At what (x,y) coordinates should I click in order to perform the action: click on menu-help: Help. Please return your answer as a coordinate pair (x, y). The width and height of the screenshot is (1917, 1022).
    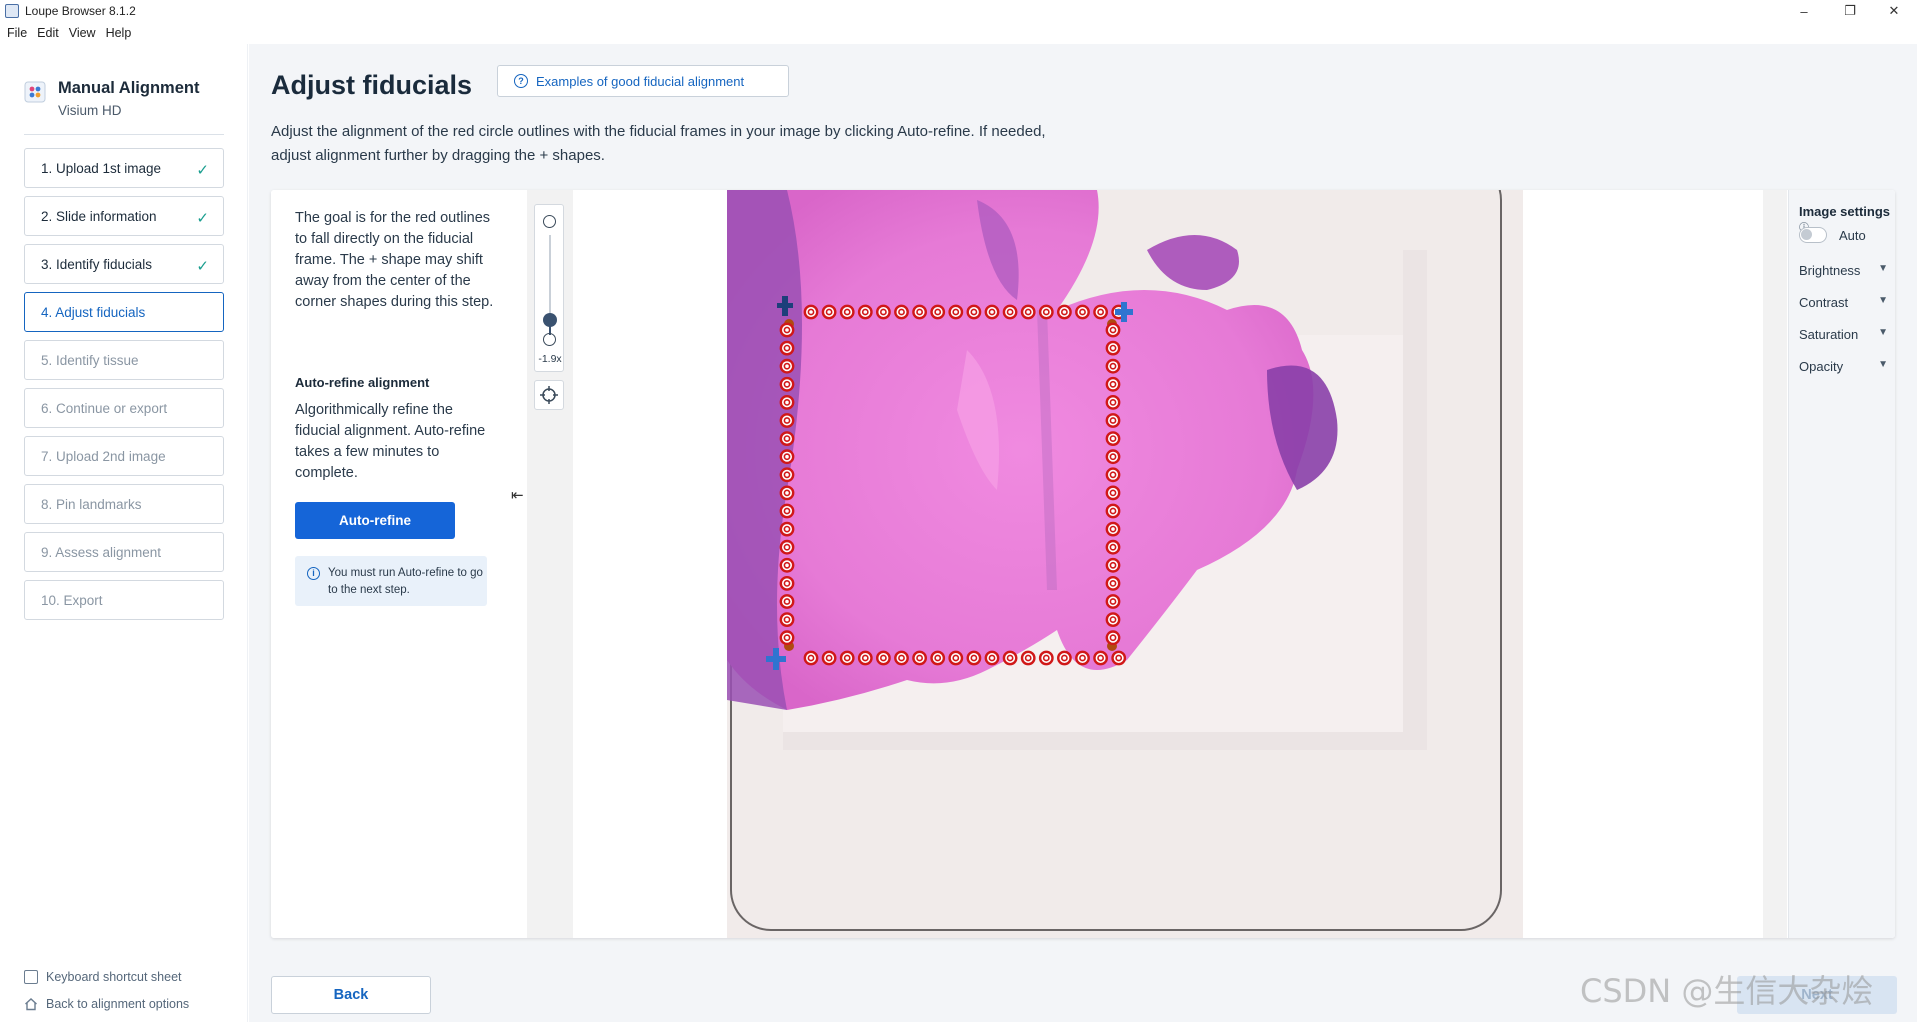
    Looking at the image, I should click on (119, 33).